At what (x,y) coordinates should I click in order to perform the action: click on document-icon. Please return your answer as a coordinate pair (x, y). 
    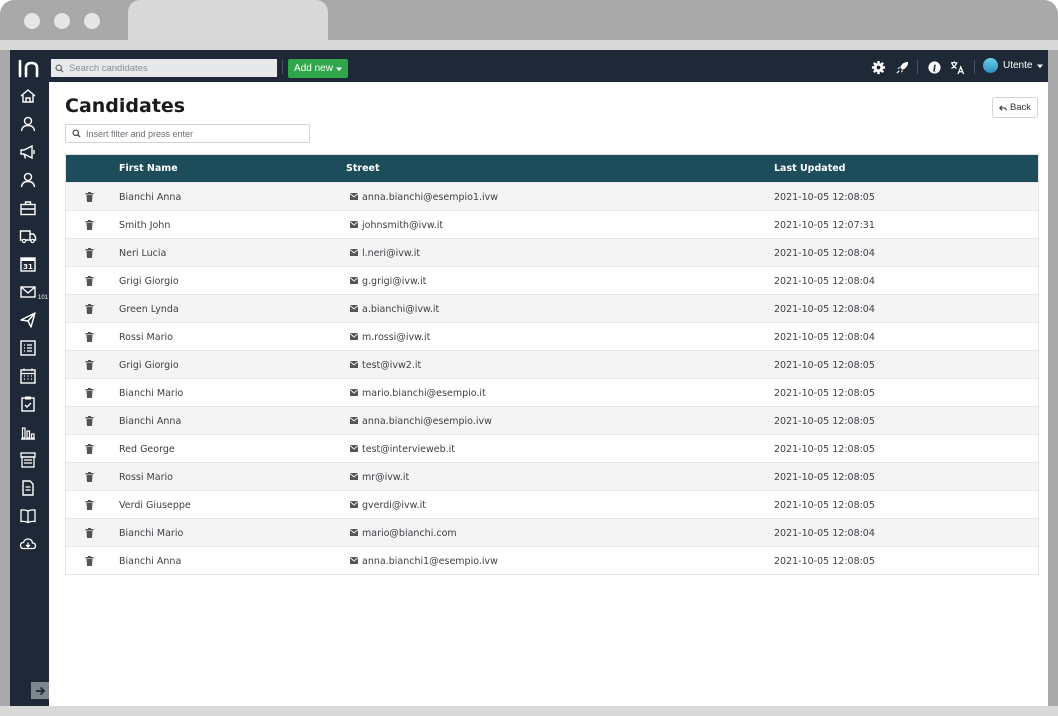
    Looking at the image, I should click on (28, 488).